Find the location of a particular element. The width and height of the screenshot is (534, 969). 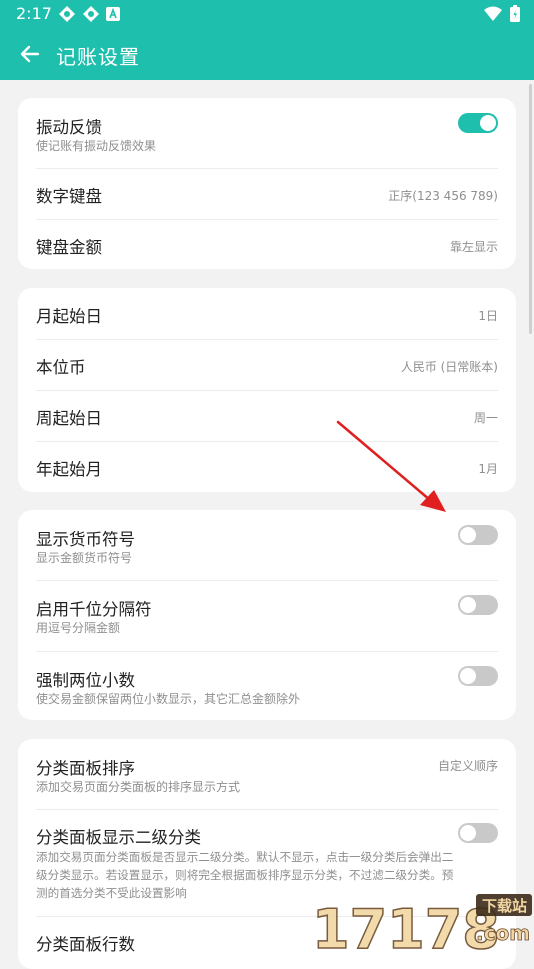

status-bar: 2:17 is located at coordinates (267, 14).